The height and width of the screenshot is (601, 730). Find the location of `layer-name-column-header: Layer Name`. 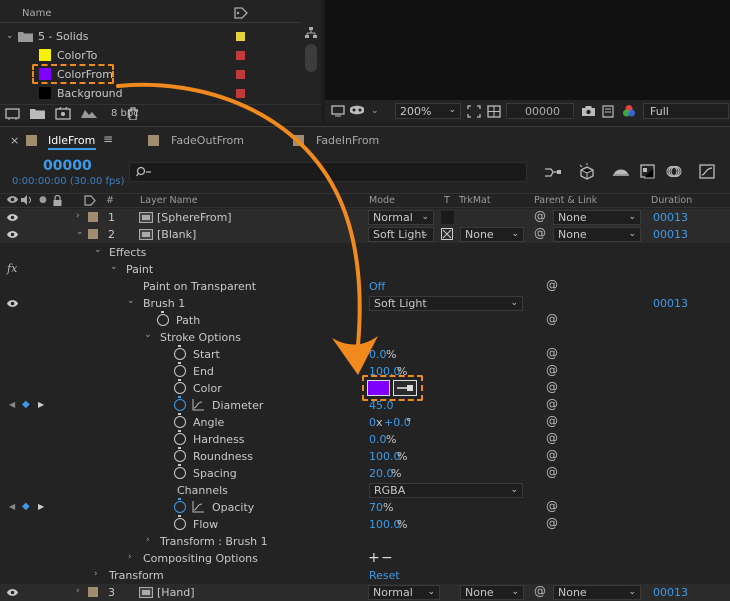

layer-name-column-header: Layer Name is located at coordinates (169, 200).